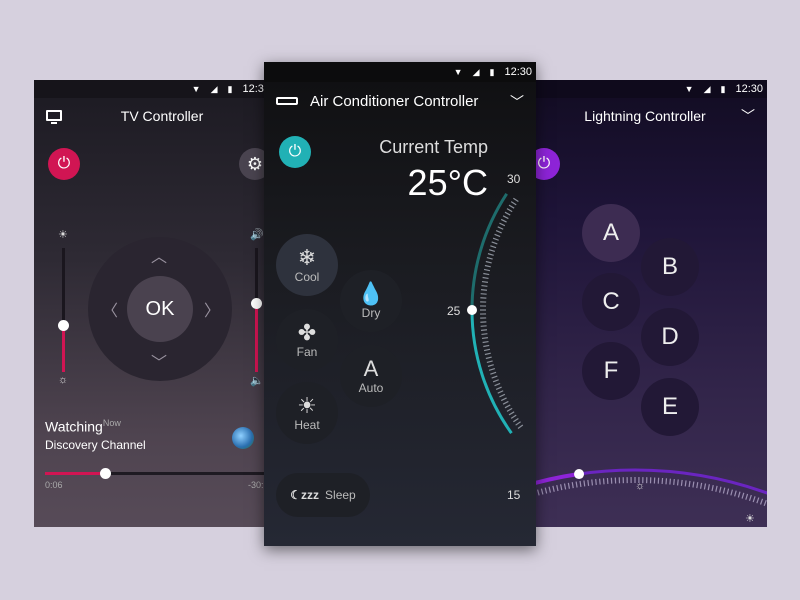  I want to click on up-arrow-button: ︿, so click(159, 255).